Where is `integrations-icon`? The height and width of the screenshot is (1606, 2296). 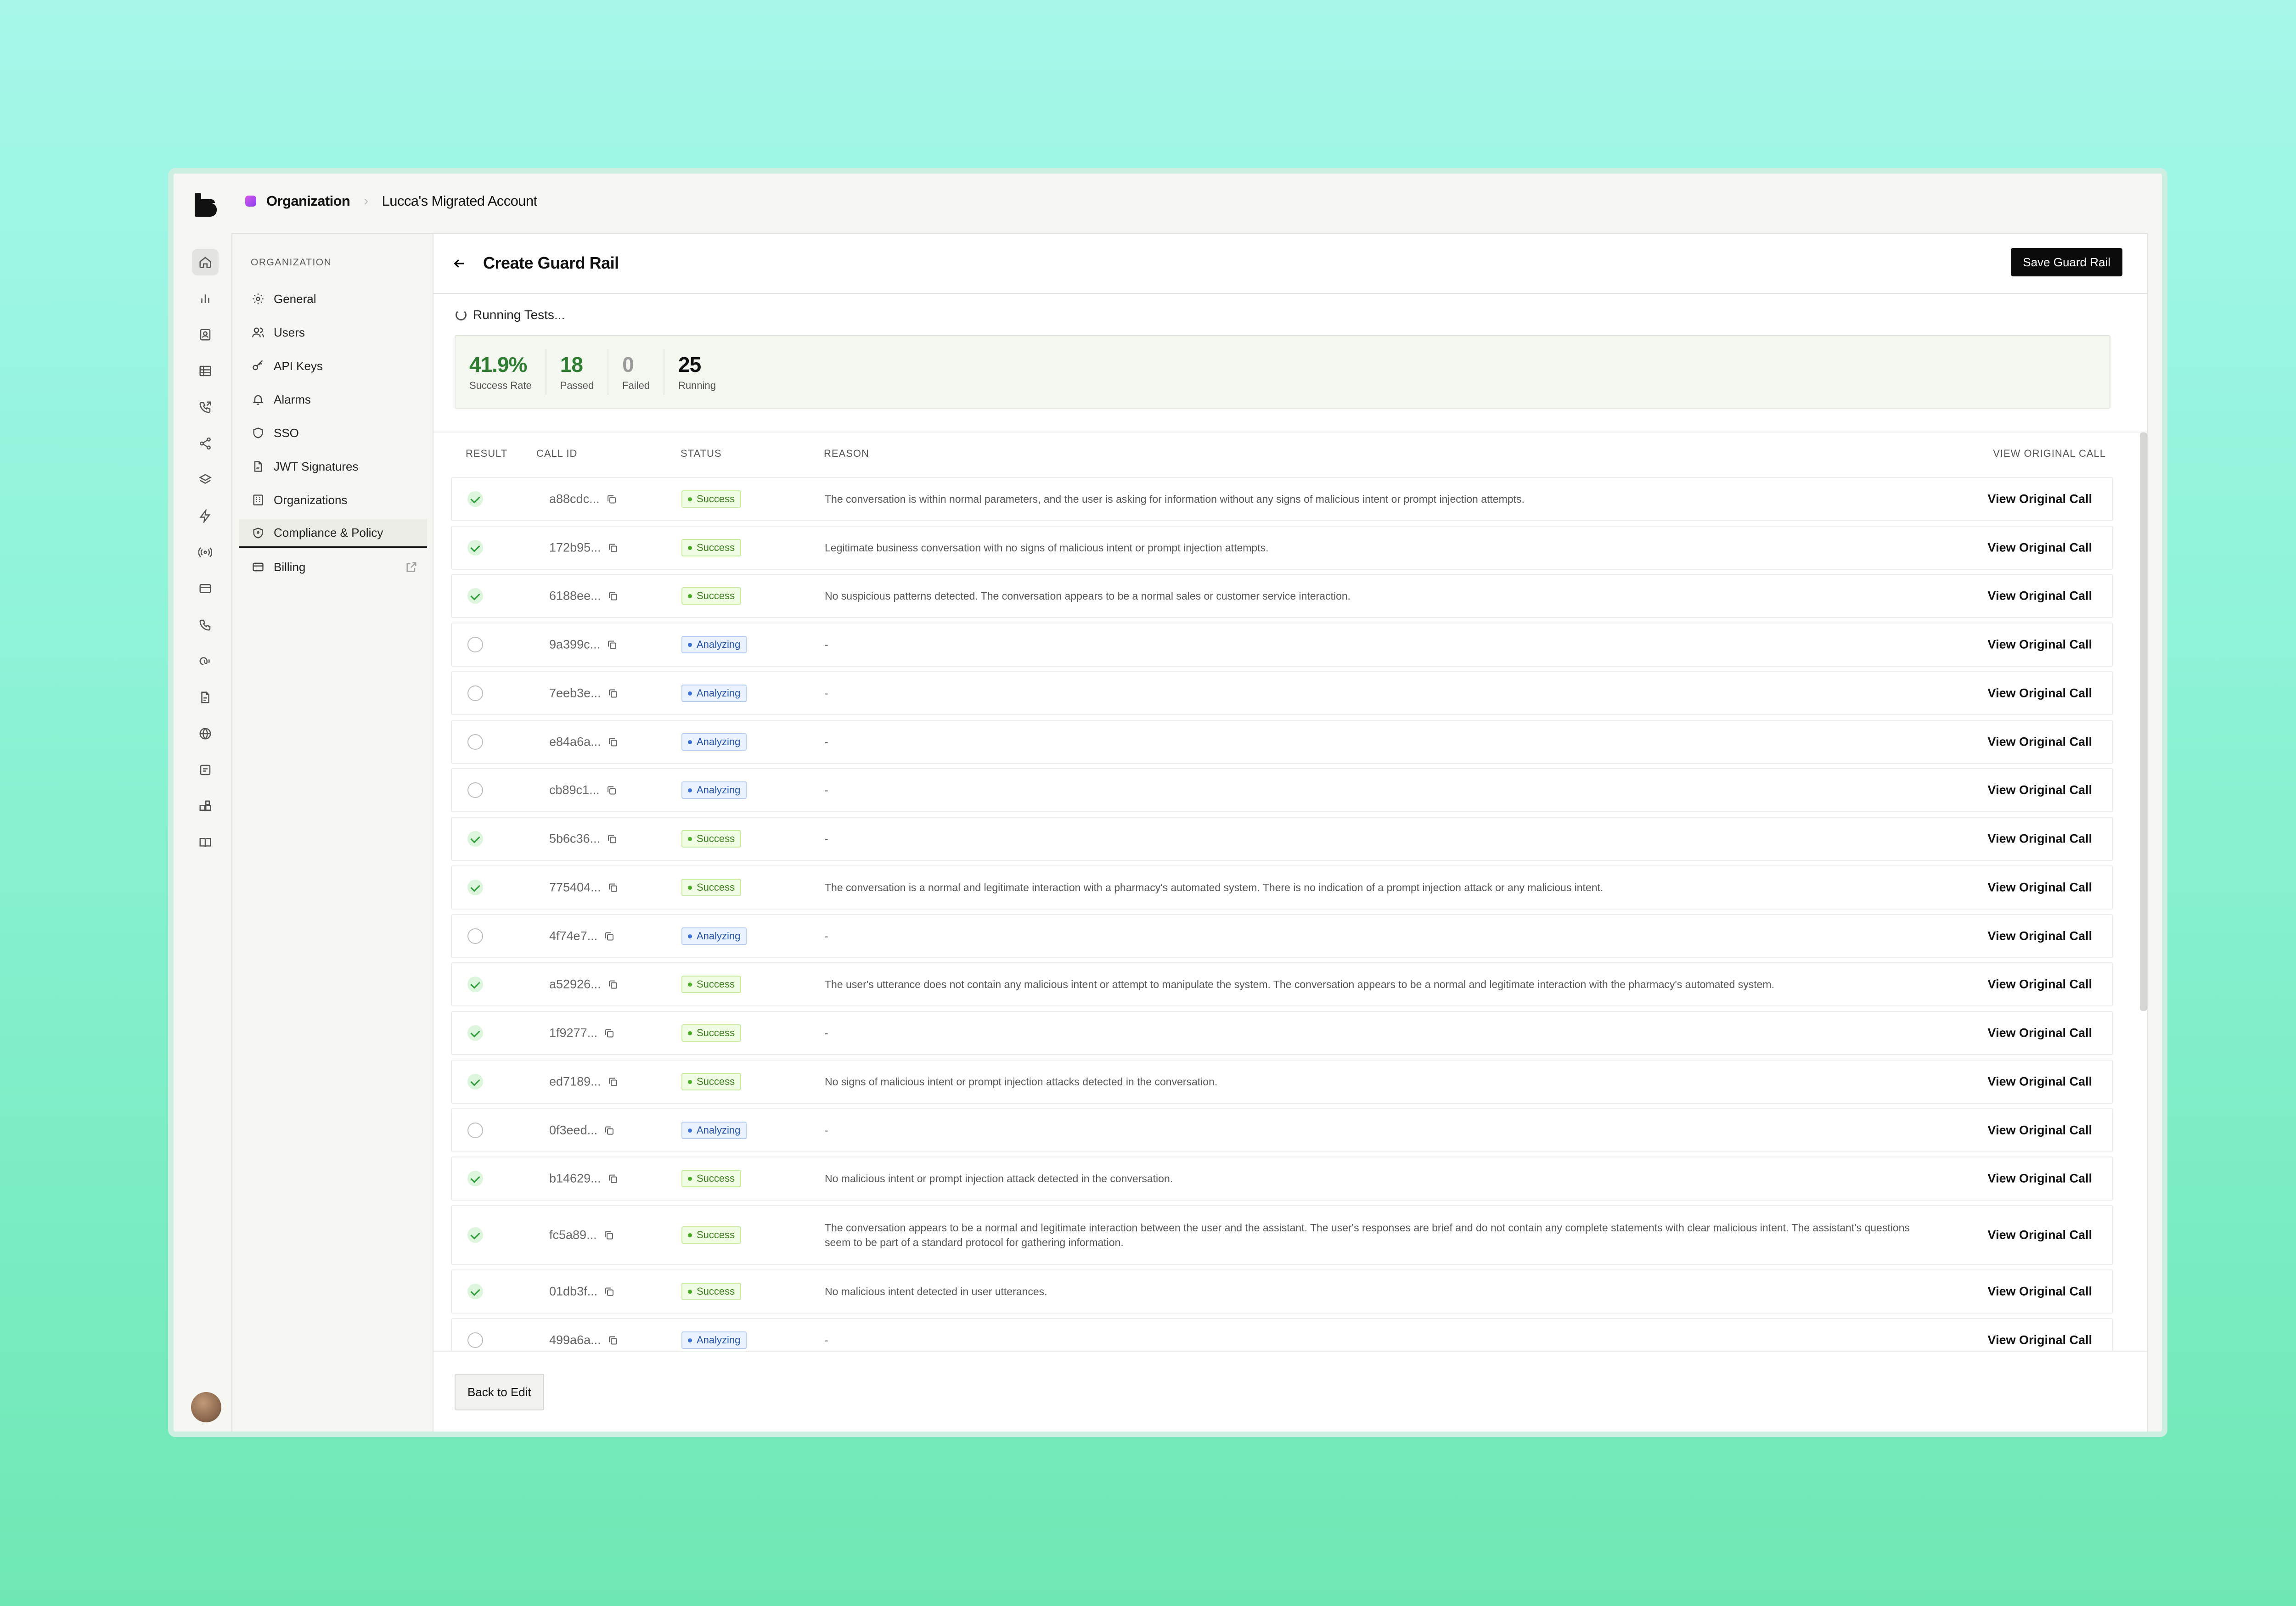 integrations-icon is located at coordinates (205, 806).